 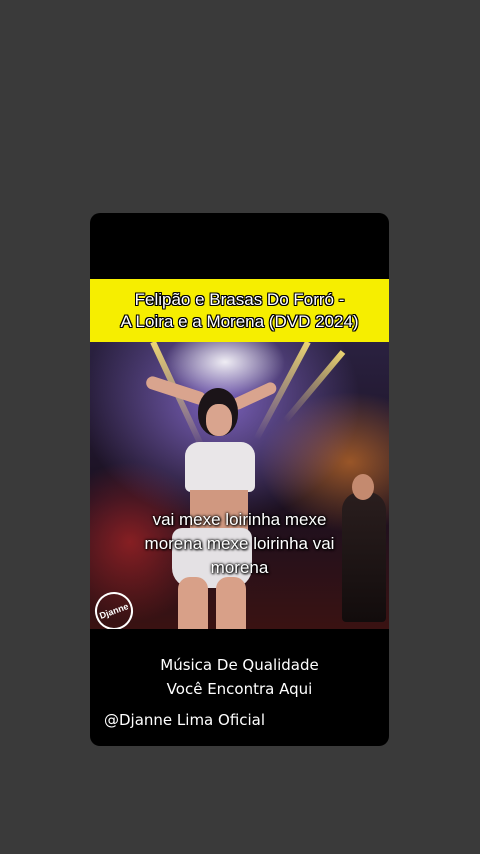 What do you see at coordinates (184, 720) in the screenshot?
I see `channel-handle: @Djanne Lima Oficial` at bounding box center [184, 720].